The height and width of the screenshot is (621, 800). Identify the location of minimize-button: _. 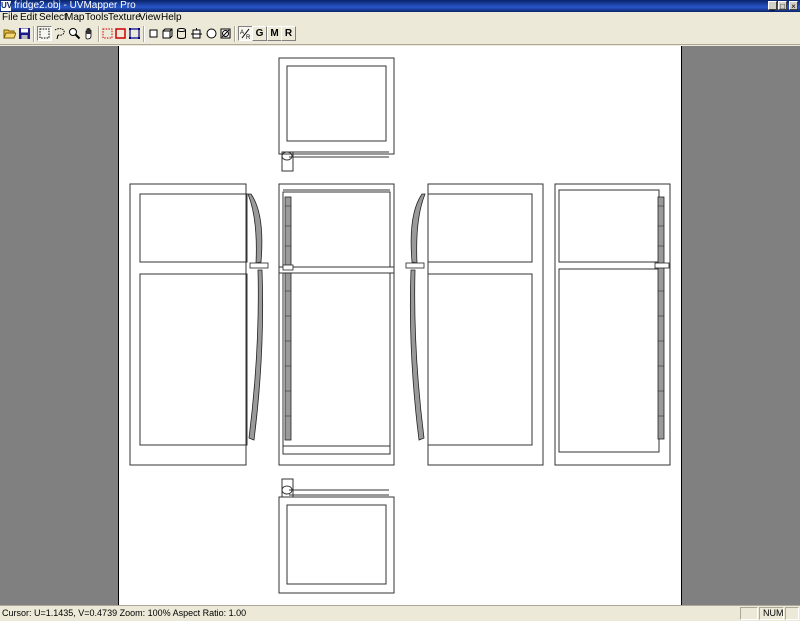
(772, 6).